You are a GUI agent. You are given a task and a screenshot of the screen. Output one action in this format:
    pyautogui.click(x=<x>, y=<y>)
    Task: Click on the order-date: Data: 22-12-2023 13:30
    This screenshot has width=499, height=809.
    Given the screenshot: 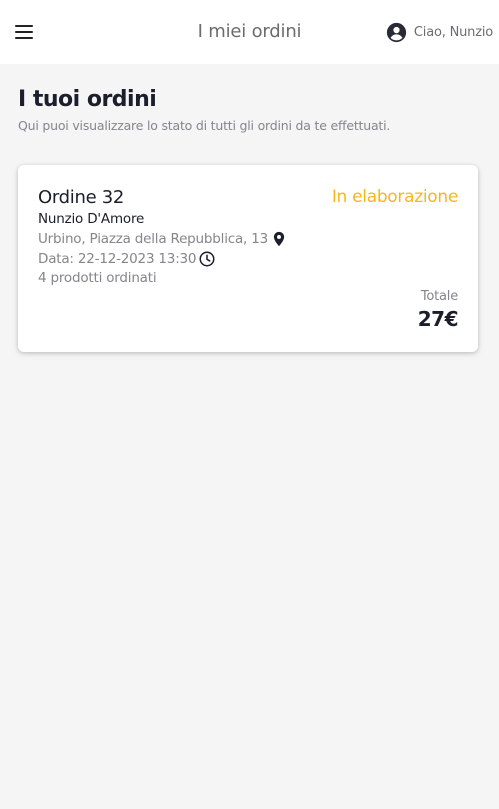 What is the action you would take?
    pyautogui.click(x=127, y=259)
    